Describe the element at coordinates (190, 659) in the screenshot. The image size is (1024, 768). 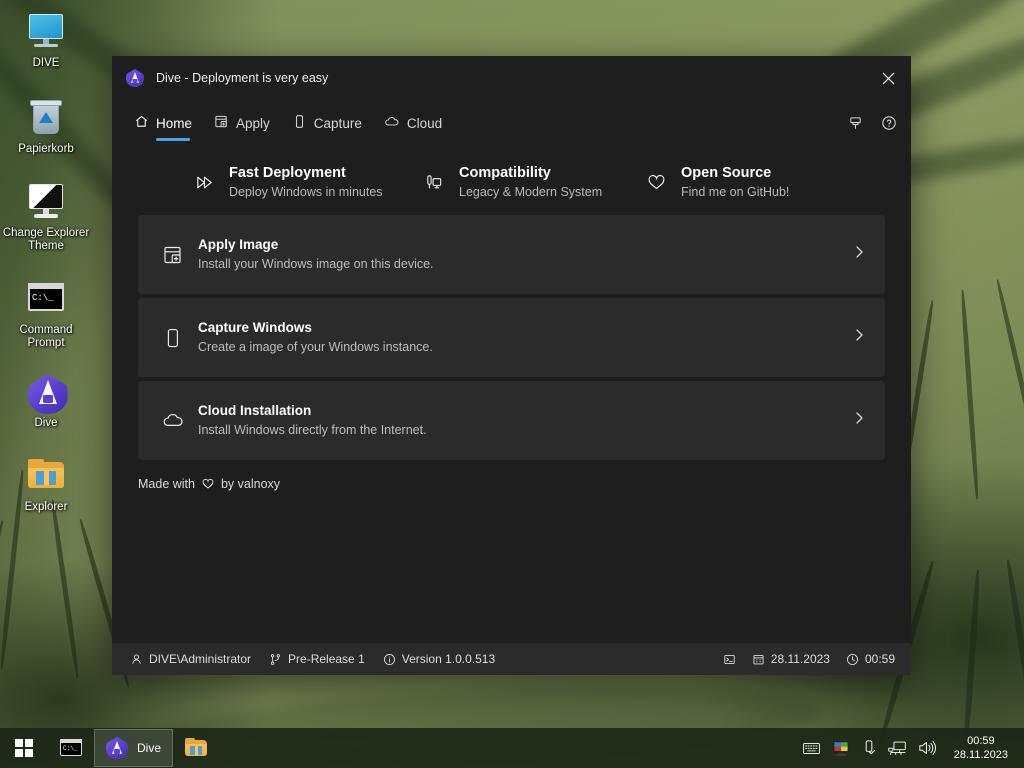
I see `status-user: DIVE\Administrator` at that location.